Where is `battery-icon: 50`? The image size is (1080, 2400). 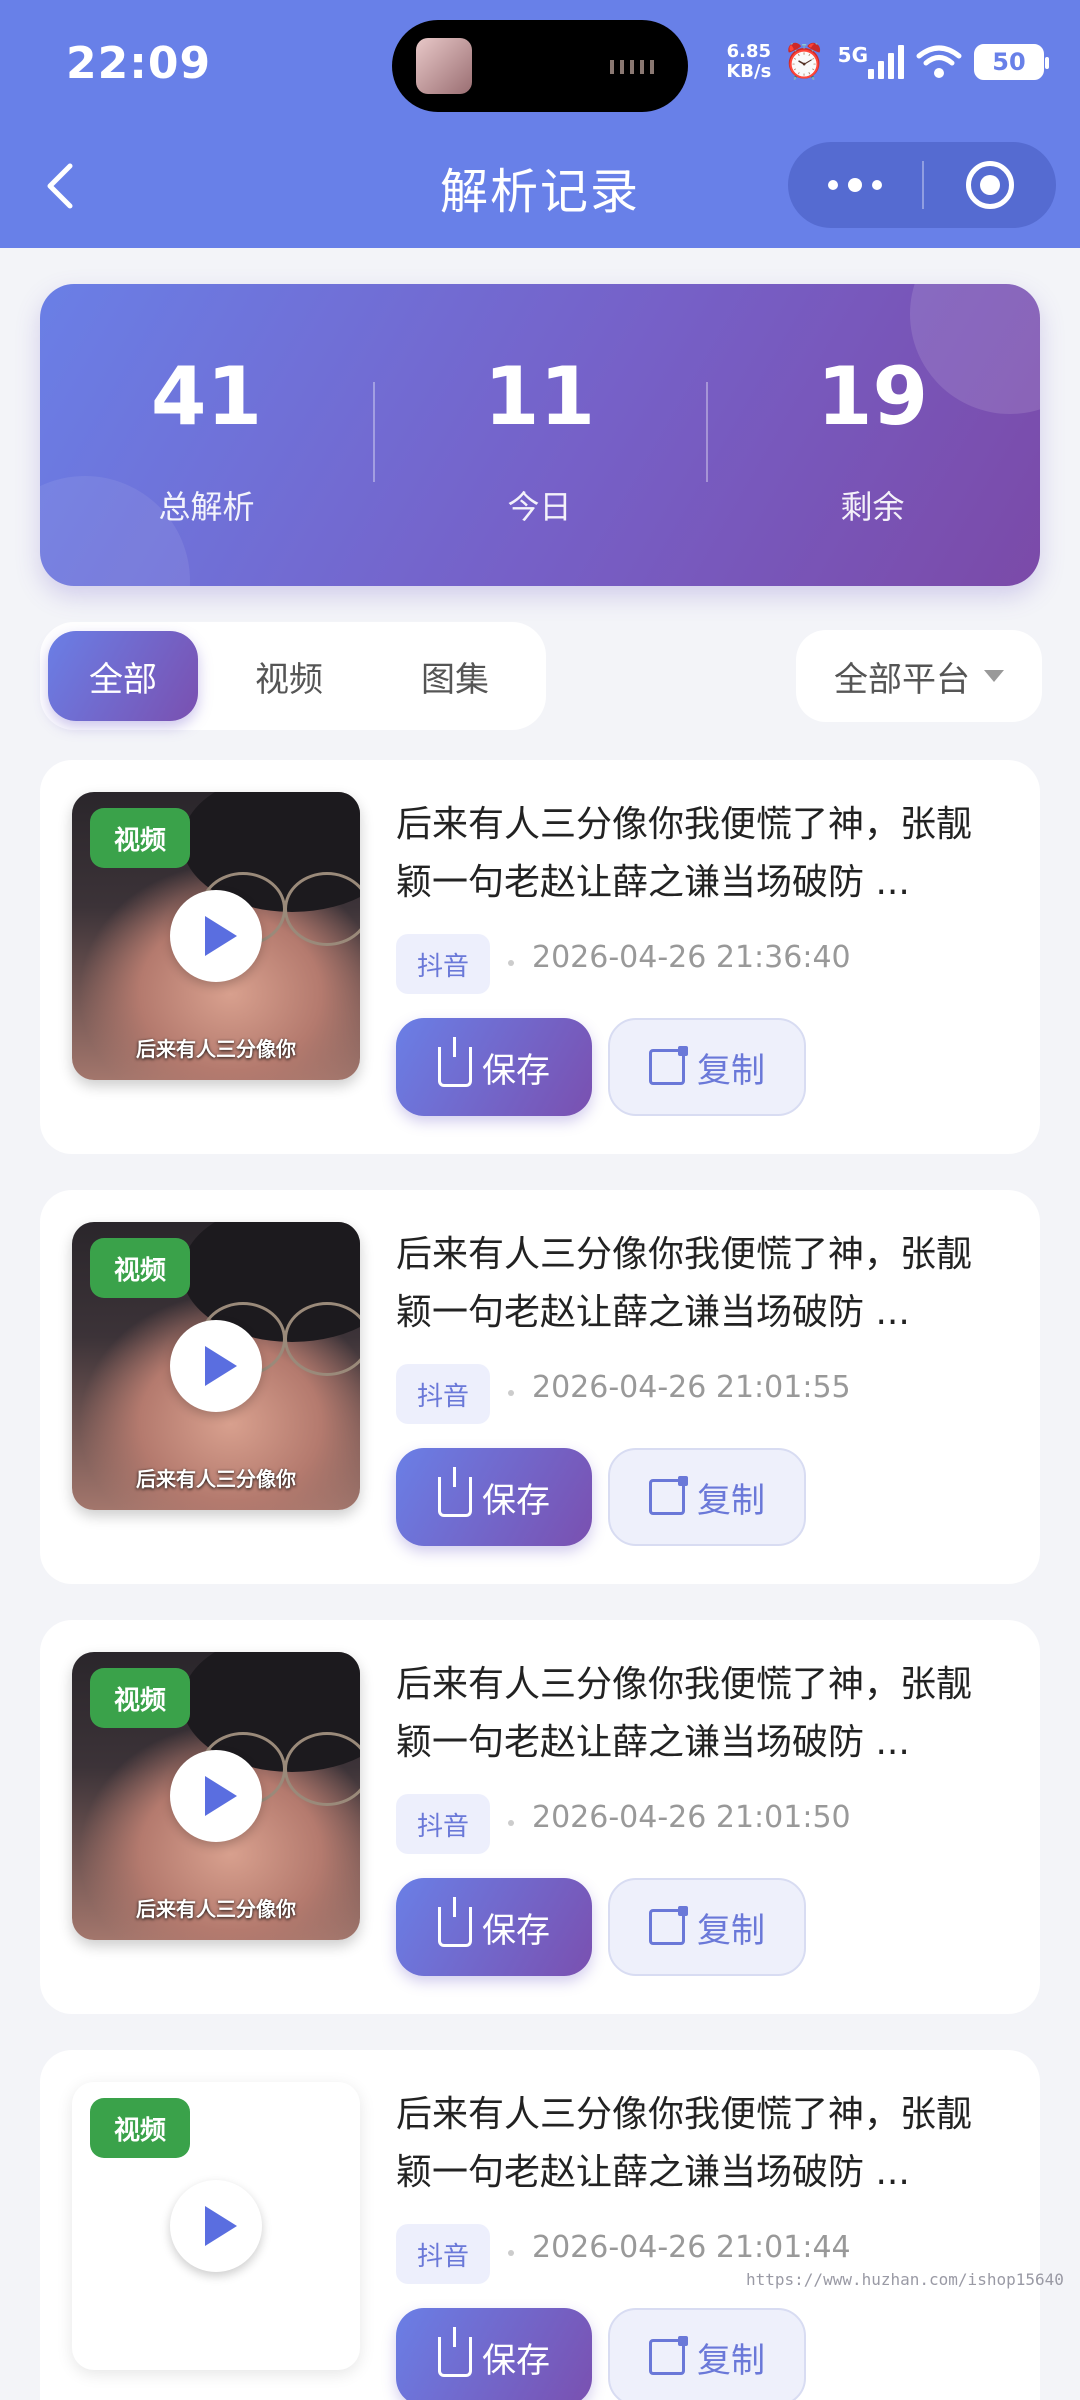 battery-icon: 50 is located at coordinates (1011, 62).